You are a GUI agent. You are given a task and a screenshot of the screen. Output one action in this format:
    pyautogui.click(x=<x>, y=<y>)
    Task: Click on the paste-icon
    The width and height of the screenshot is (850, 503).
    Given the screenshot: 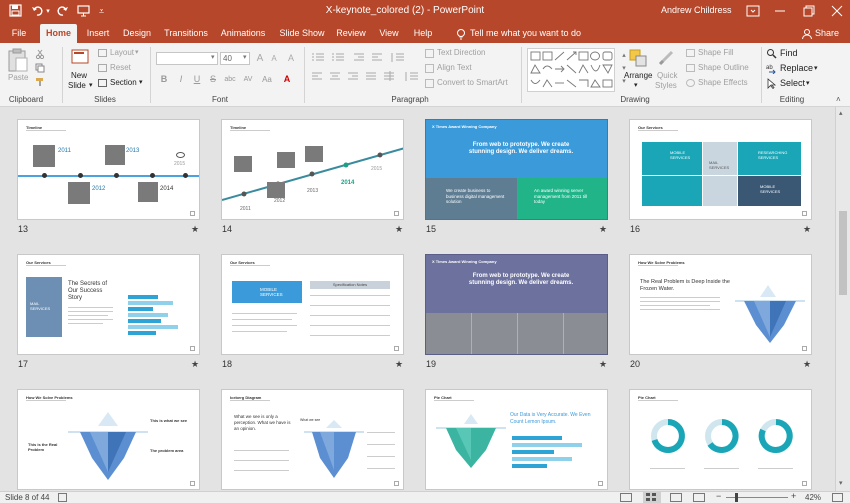 What is the action you would take?
    pyautogui.click(x=18, y=60)
    